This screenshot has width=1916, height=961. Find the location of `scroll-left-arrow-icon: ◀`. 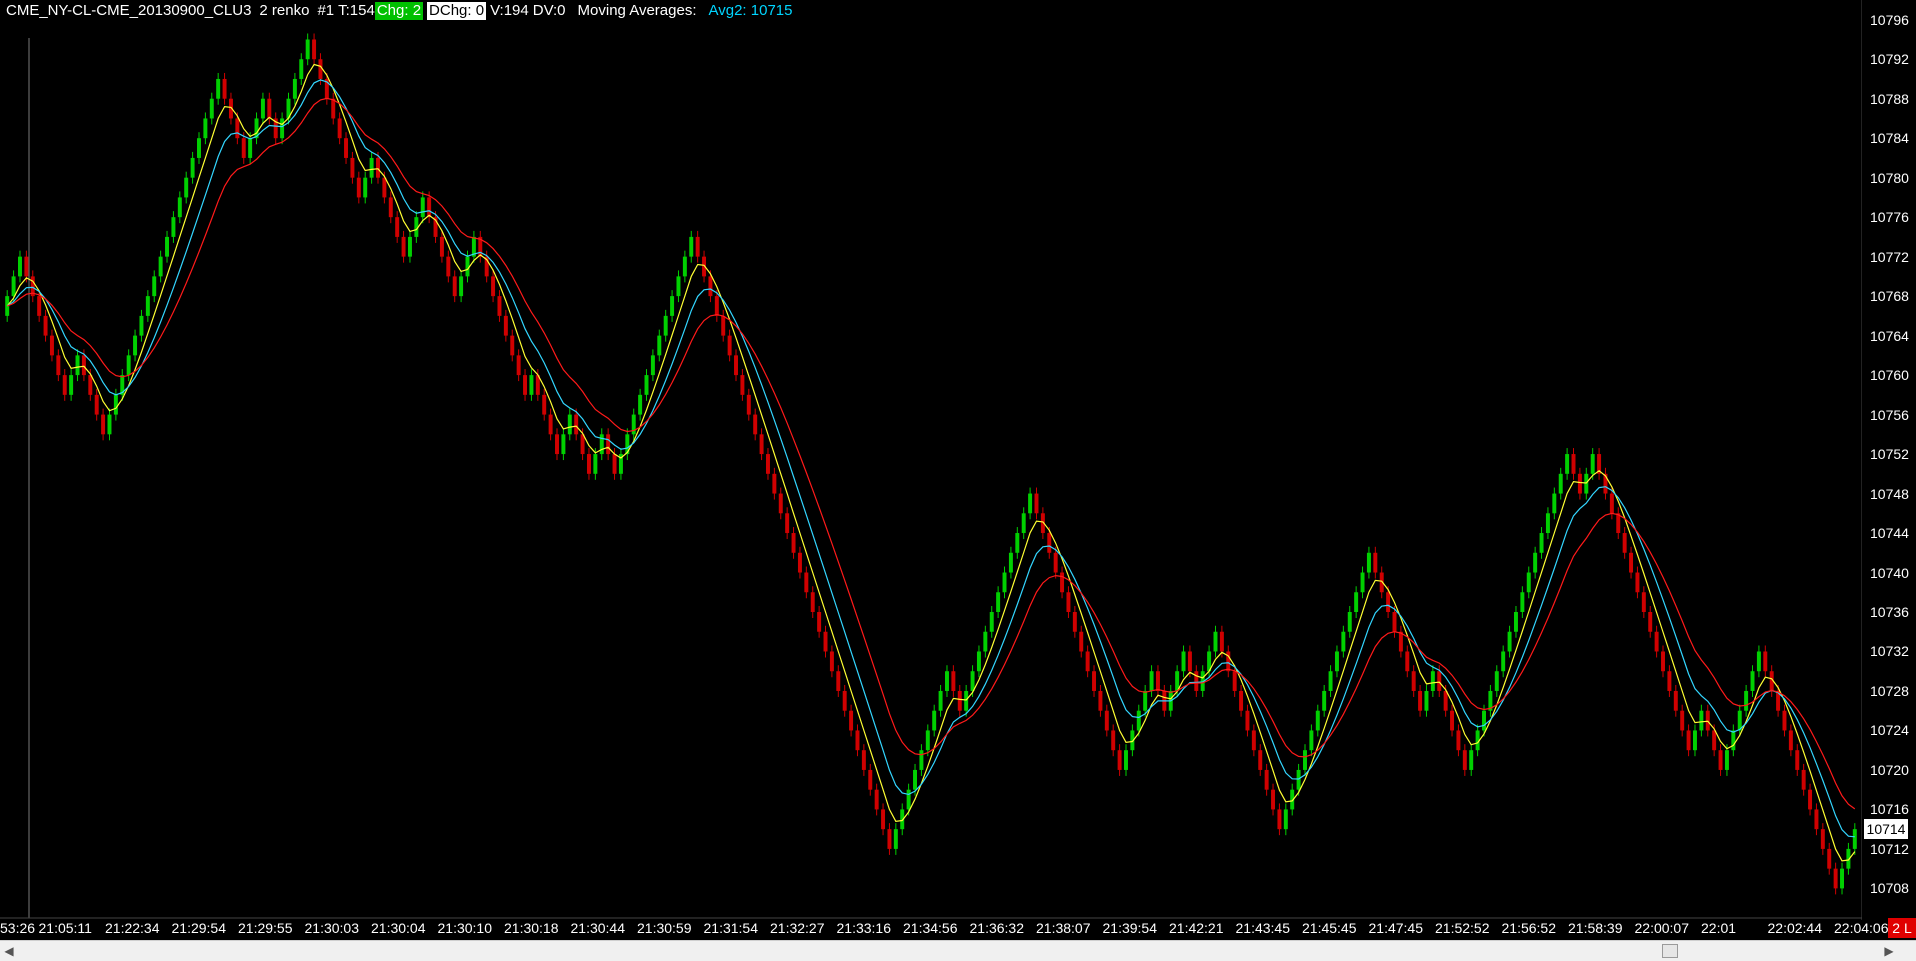

scroll-left-arrow-icon: ◀ is located at coordinates (9, 951).